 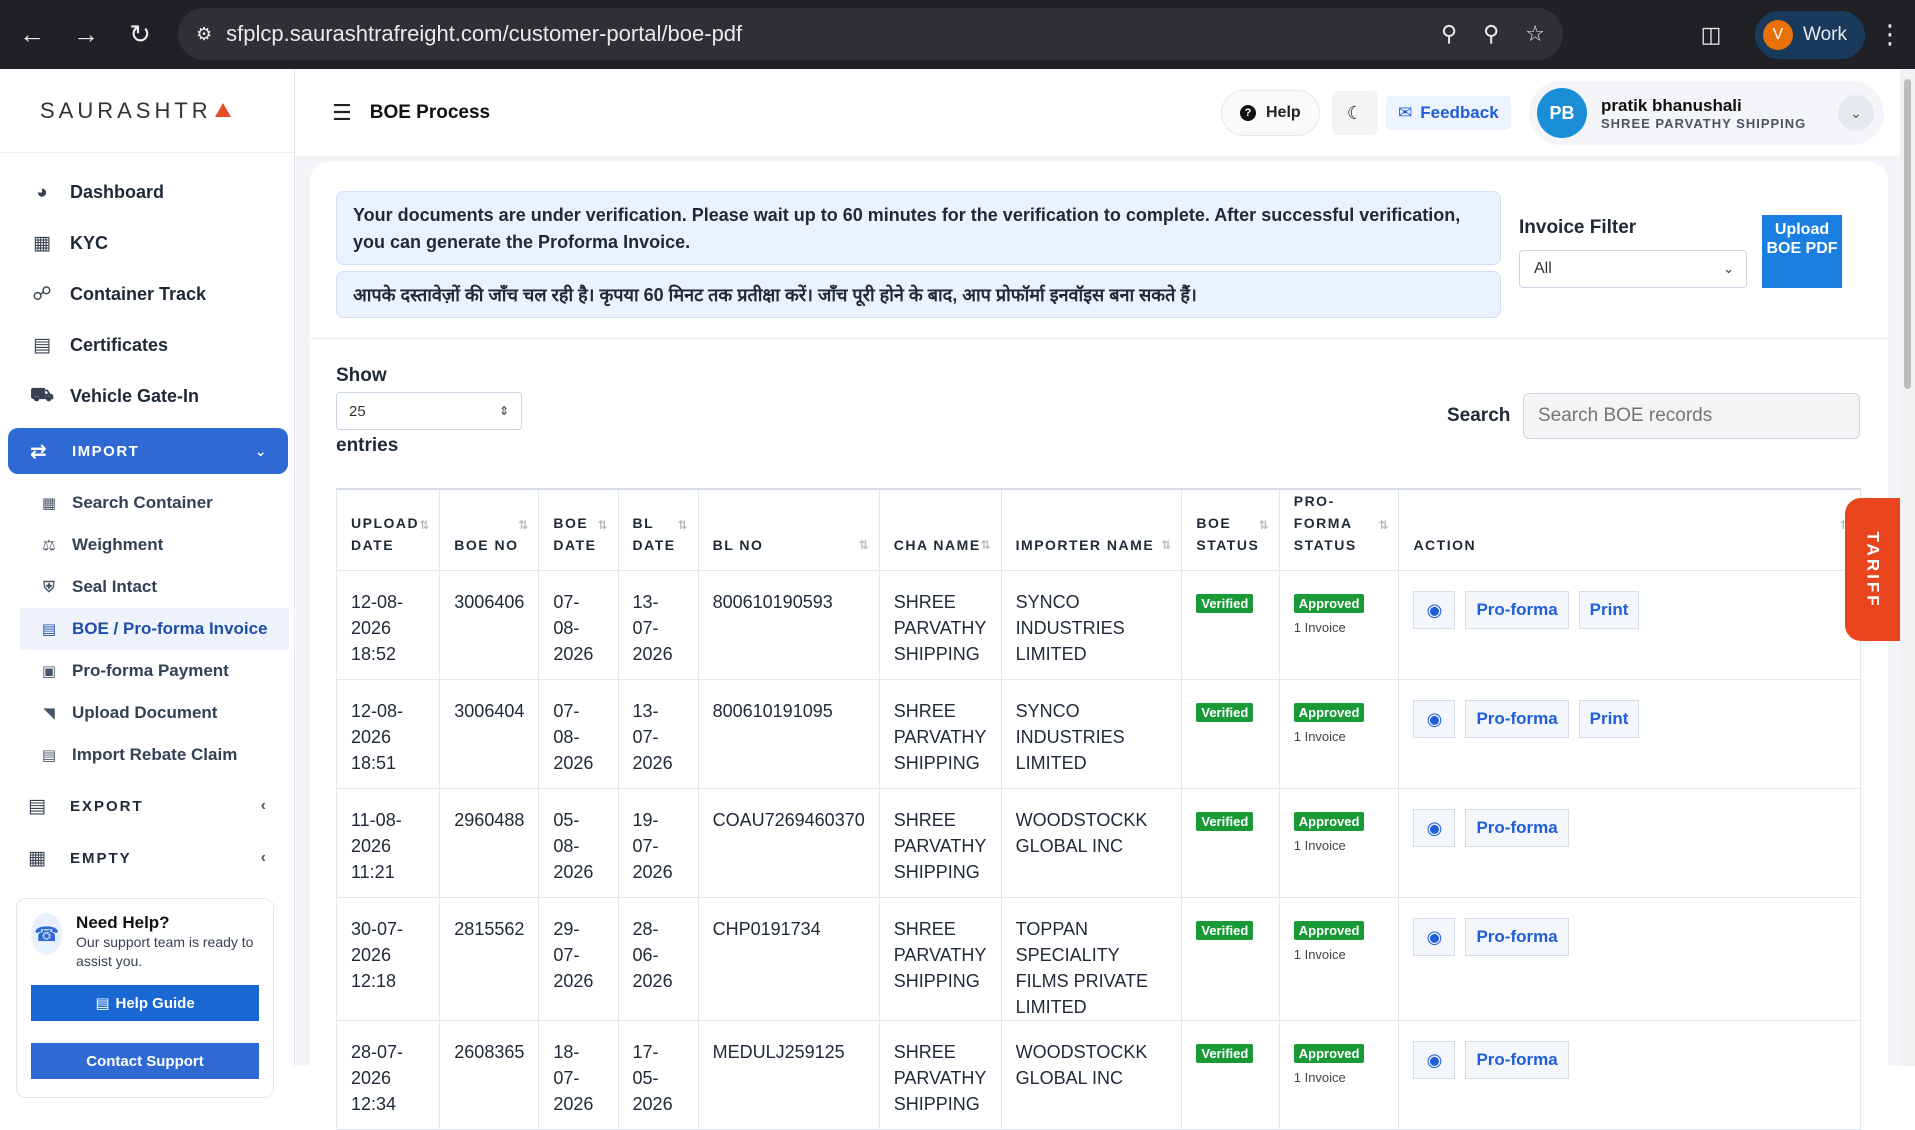 What do you see at coordinates (1449, 34) in the screenshot?
I see `location-icon: ⚲` at bounding box center [1449, 34].